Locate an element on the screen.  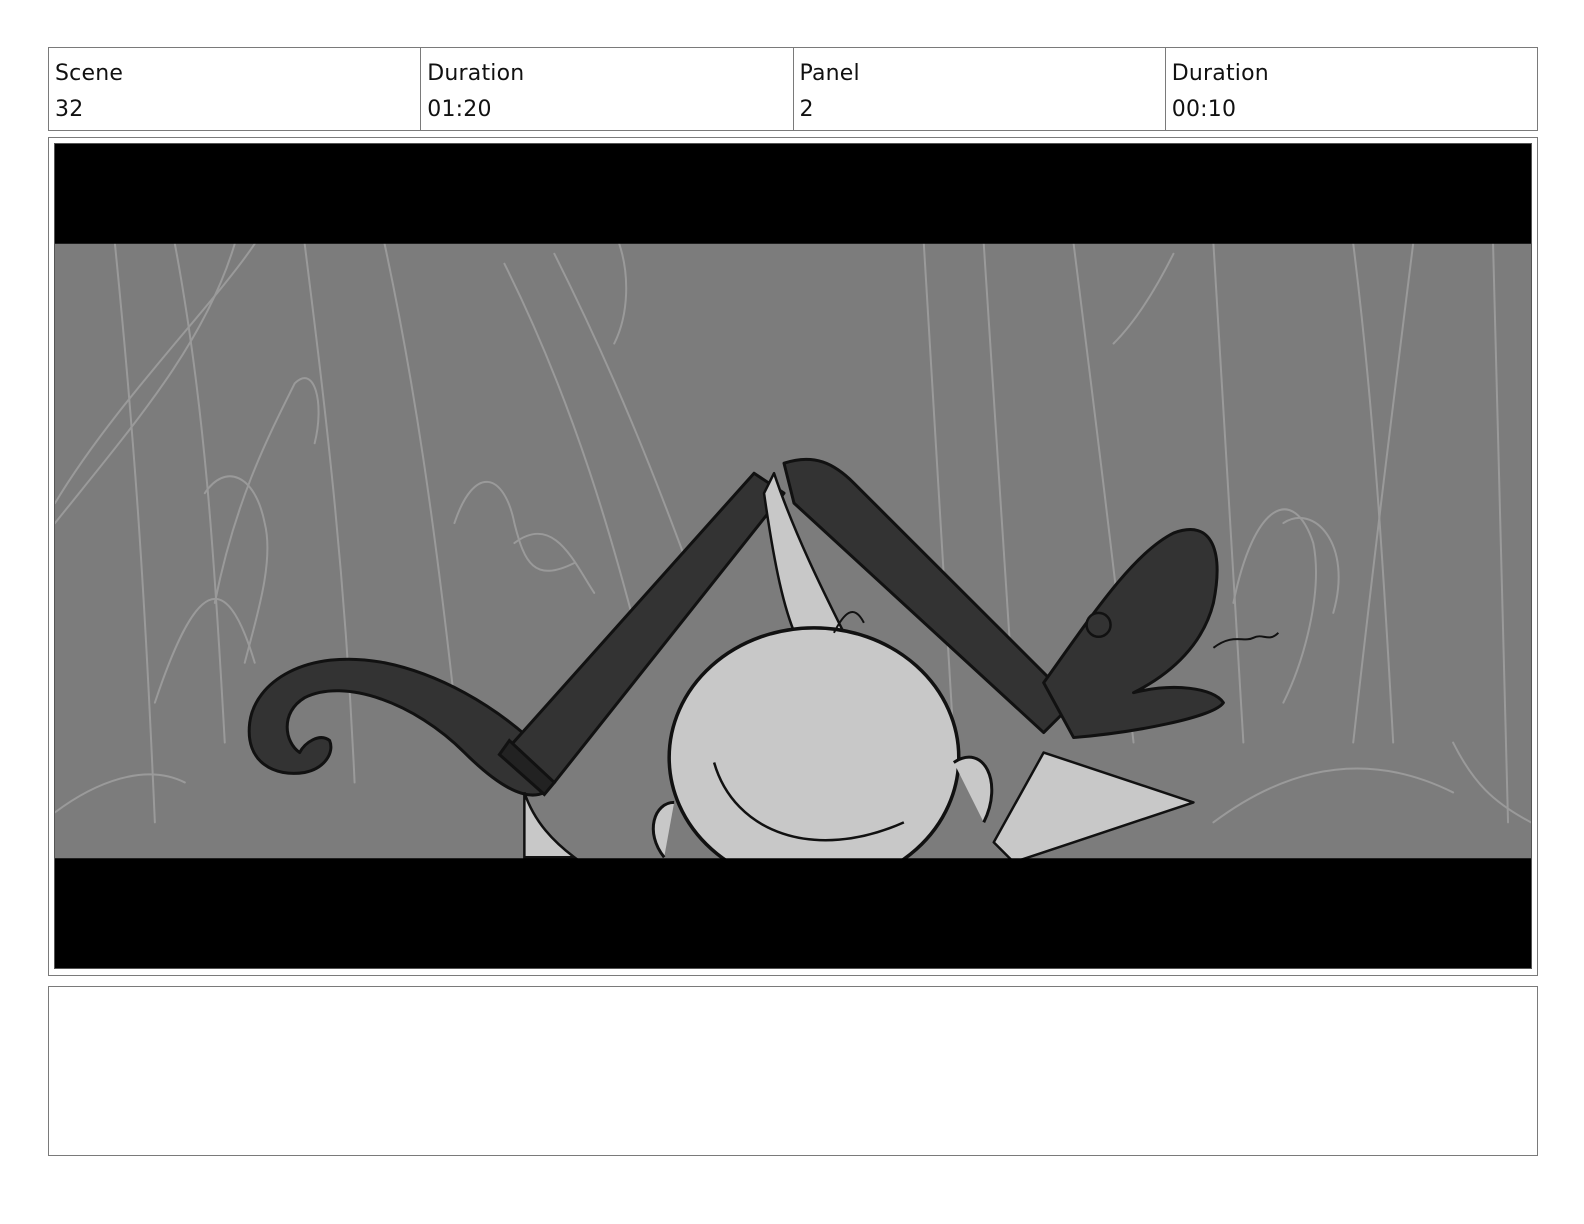
scene-duration-value: 01:20 is located at coordinates (459, 109).